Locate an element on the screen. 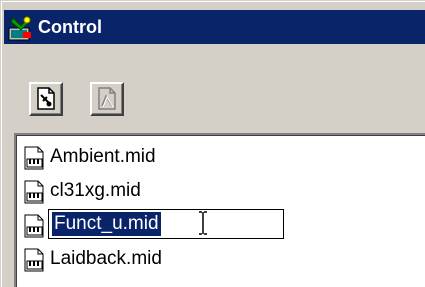 This screenshot has width=425, height=287. selected-file-name: Funct_u.mid is located at coordinates (106, 224).